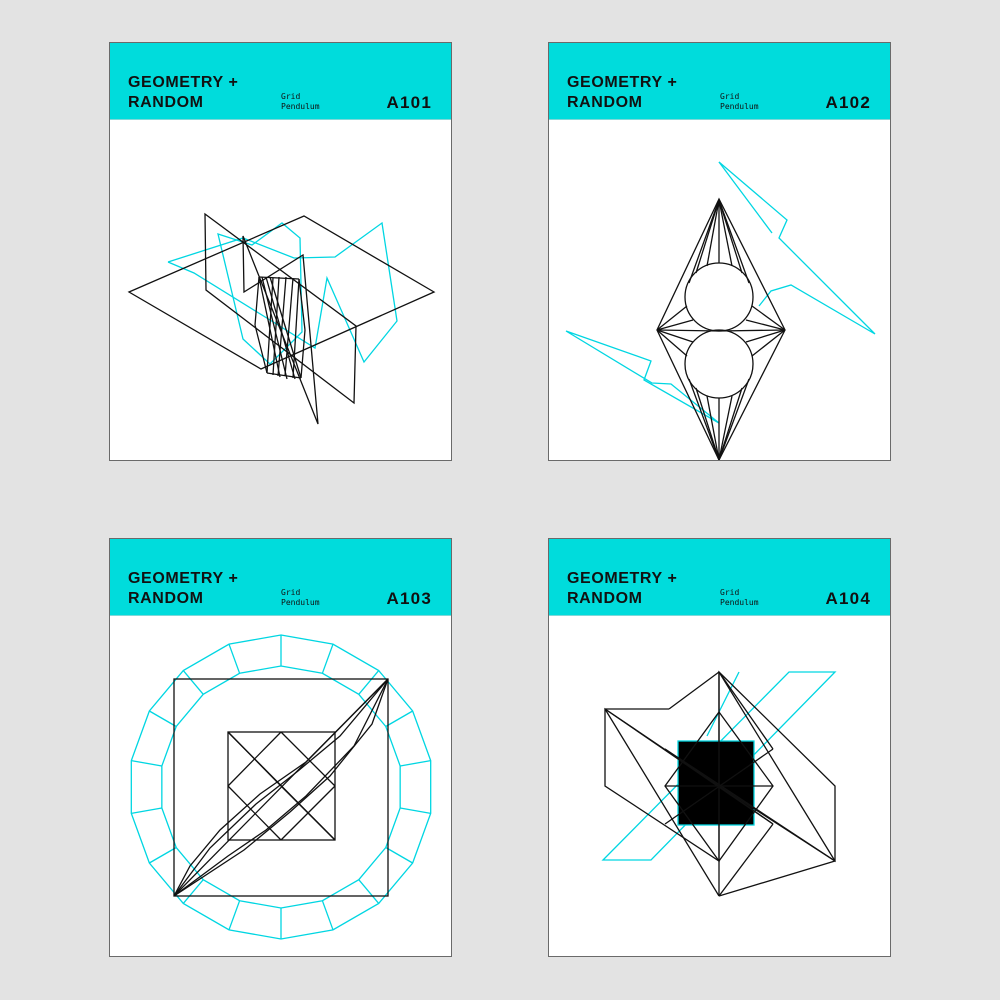 The width and height of the screenshot is (1000, 1000). I want to click on poster-header: GEOMETRY + RANDOM Grid Pendulum A102, so click(719, 81).